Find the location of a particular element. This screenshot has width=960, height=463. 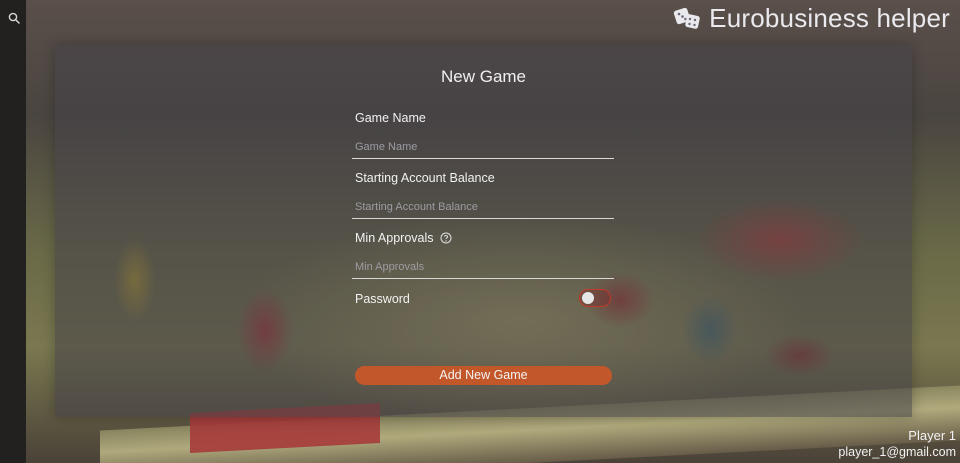

dice-icon is located at coordinates (686, 18).